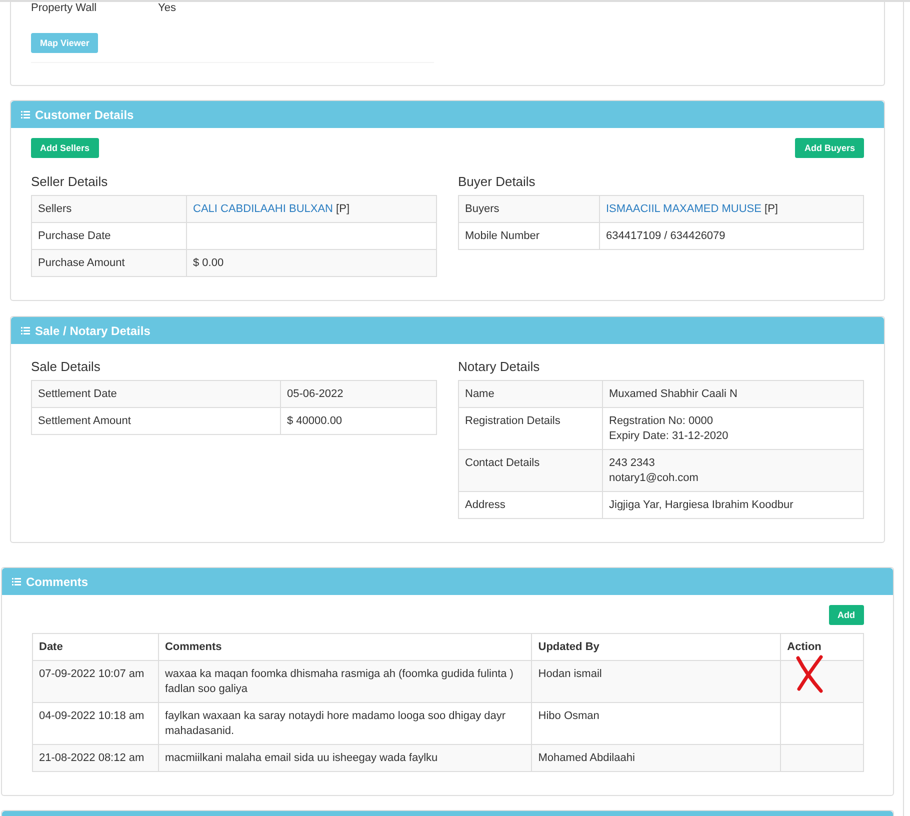 The image size is (910, 816). I want to click on column-header: Updated By, so click(656, 647).